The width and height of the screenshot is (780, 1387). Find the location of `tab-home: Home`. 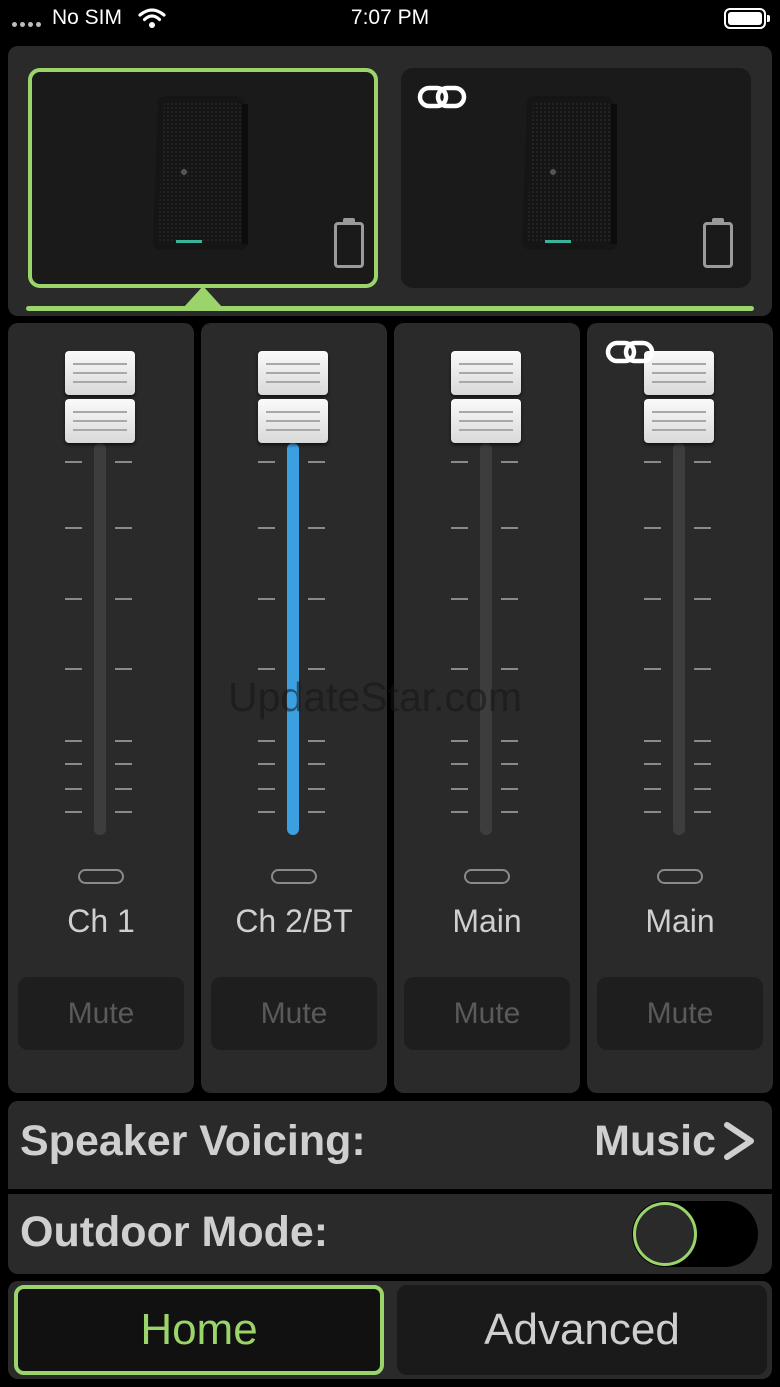

tab-home: Home is located at coordinates (199, 1330).